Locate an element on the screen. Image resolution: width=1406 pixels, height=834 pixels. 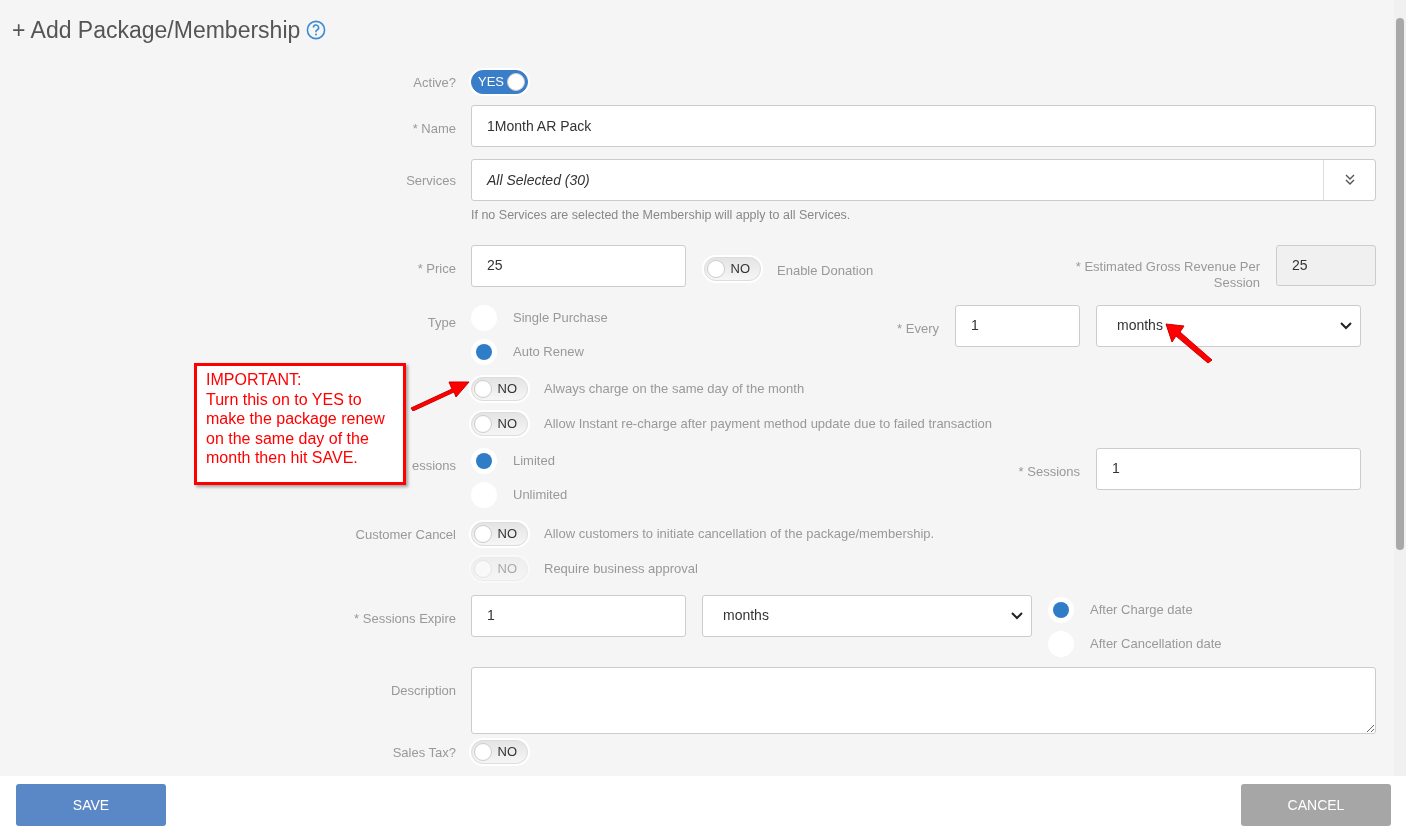
help-icon is located at coordinates (316, 30).